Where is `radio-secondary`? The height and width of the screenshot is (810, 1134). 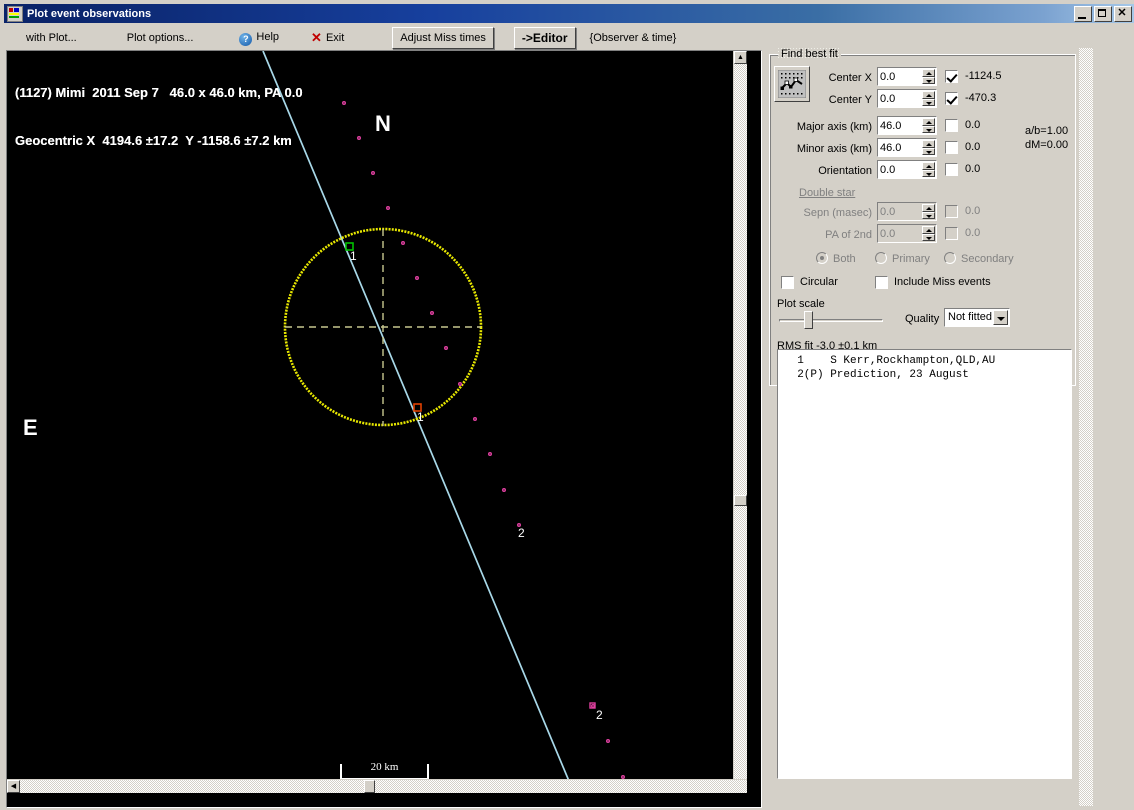
radio-secondary is located at coordinates (950, 258).